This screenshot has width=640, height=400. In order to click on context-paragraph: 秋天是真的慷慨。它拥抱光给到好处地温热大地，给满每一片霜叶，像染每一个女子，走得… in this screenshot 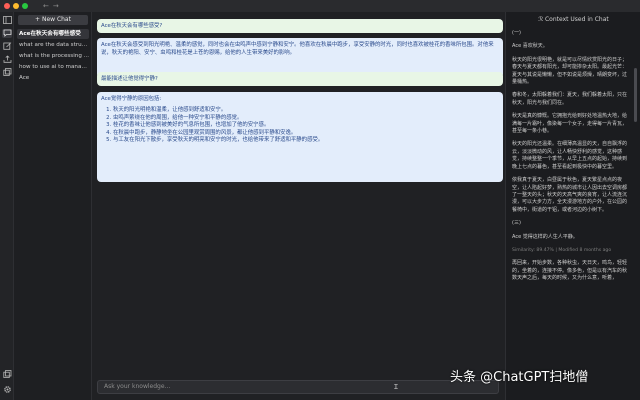, I will do `click(570, 124)`.